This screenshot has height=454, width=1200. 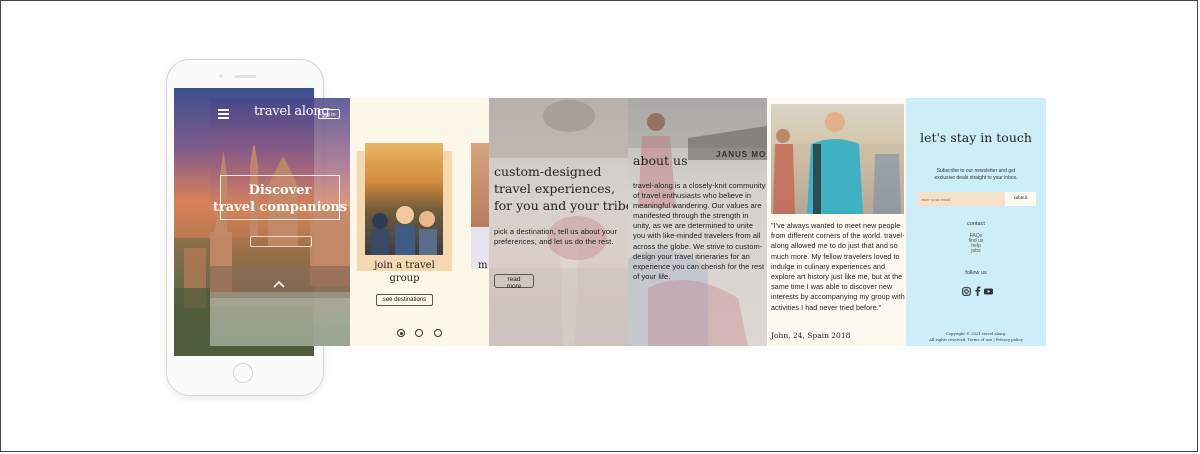 What do you see at coordinates (221, 76) in the screenshot?
I see `phone-camera` at bounding box center [221, 76].